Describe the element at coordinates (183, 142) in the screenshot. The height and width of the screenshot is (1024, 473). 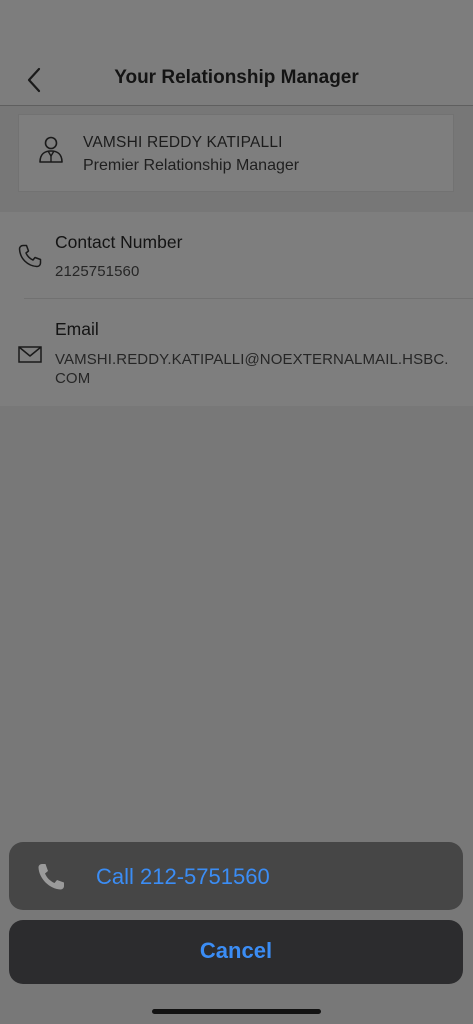
I see `manager-name: VAMSHI REDDY KATIPALLI` at that location.